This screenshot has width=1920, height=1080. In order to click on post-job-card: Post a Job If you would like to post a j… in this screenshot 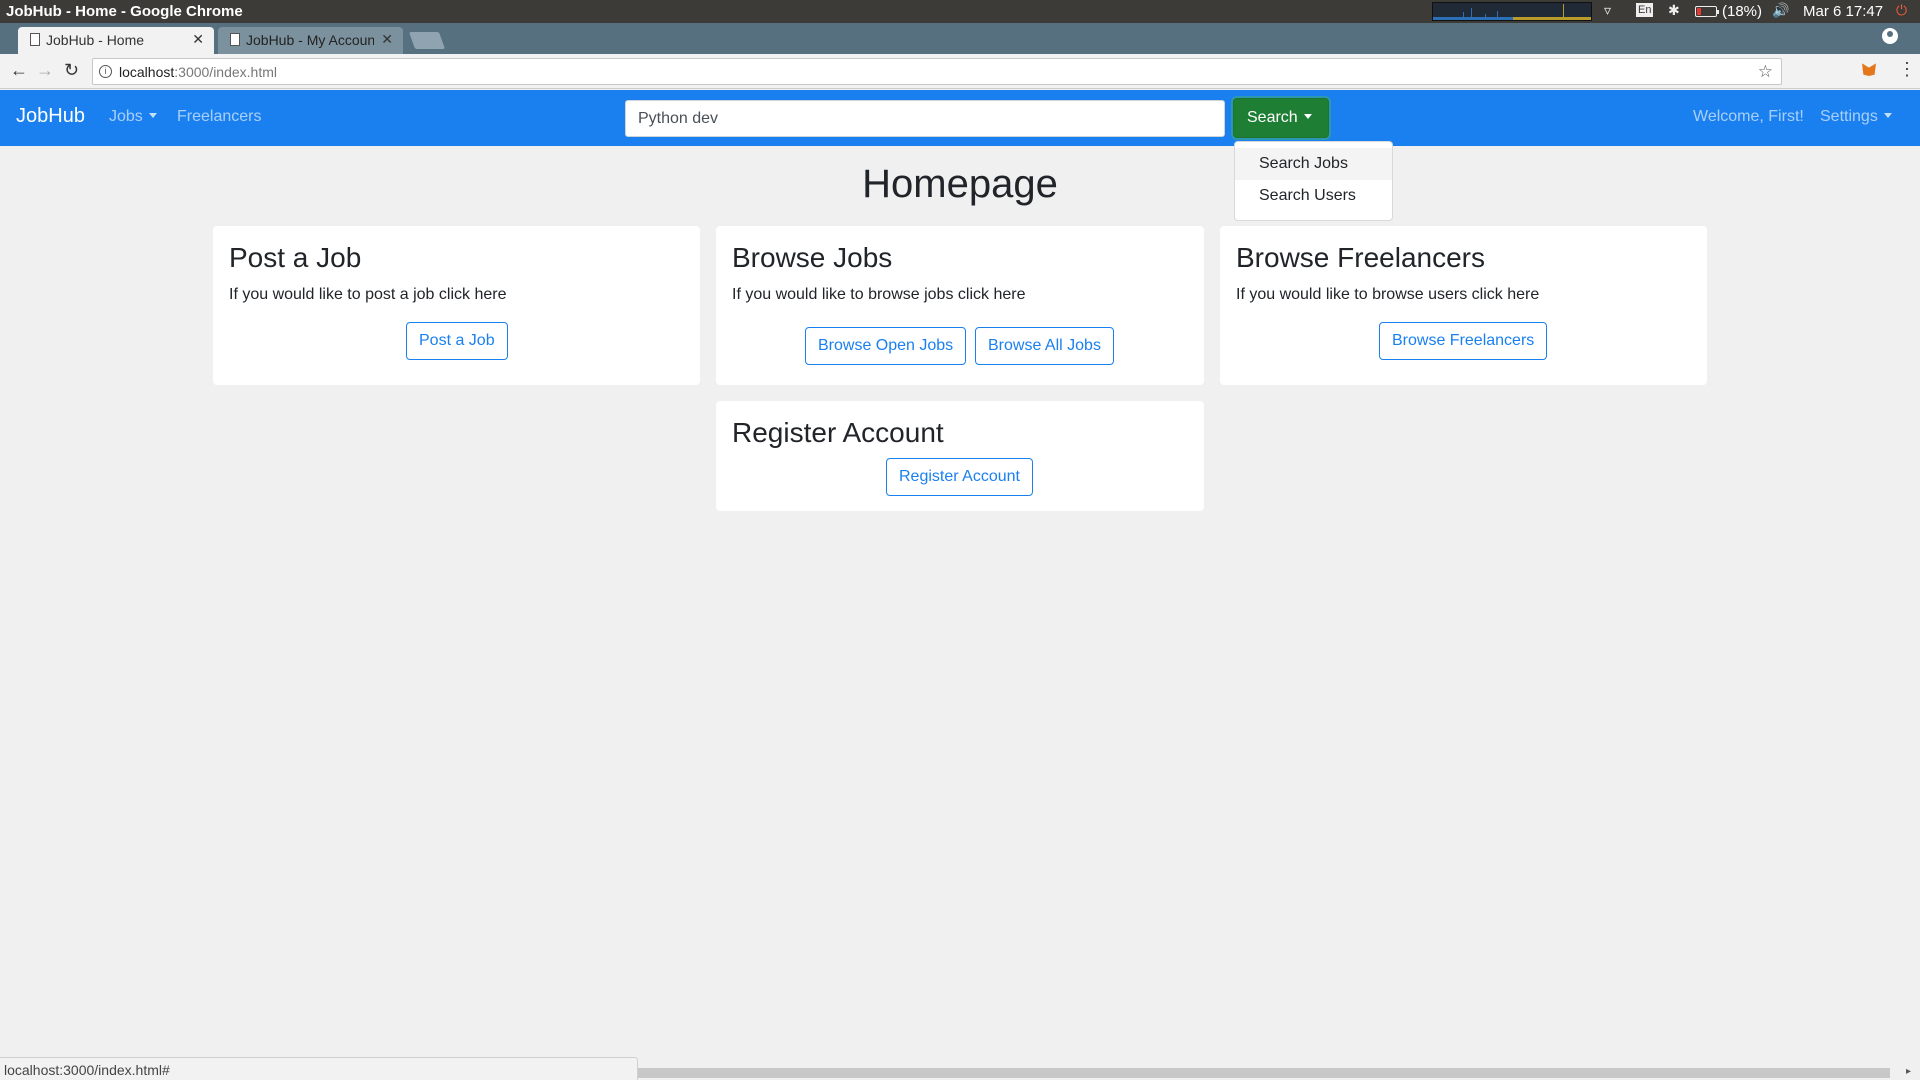, I will do `click(456, 305)`.